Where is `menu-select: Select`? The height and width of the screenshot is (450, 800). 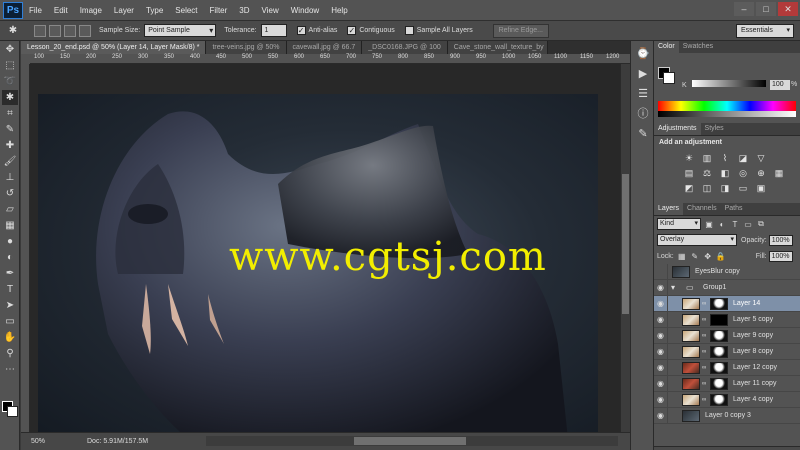
menu-select: Select is located at coordinates (186, 10).